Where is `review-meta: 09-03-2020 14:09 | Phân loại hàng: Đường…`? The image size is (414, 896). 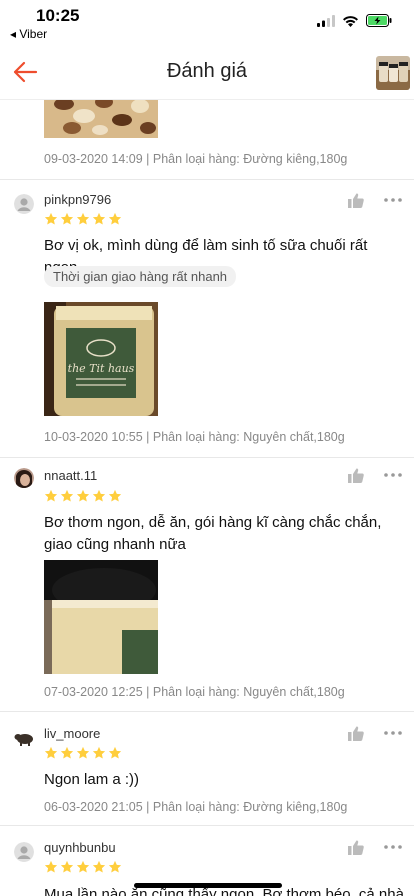
review-meta: 09-03-2020 14:09 | Phân loại hàng: Đường… is located at coordinates (196, 159).